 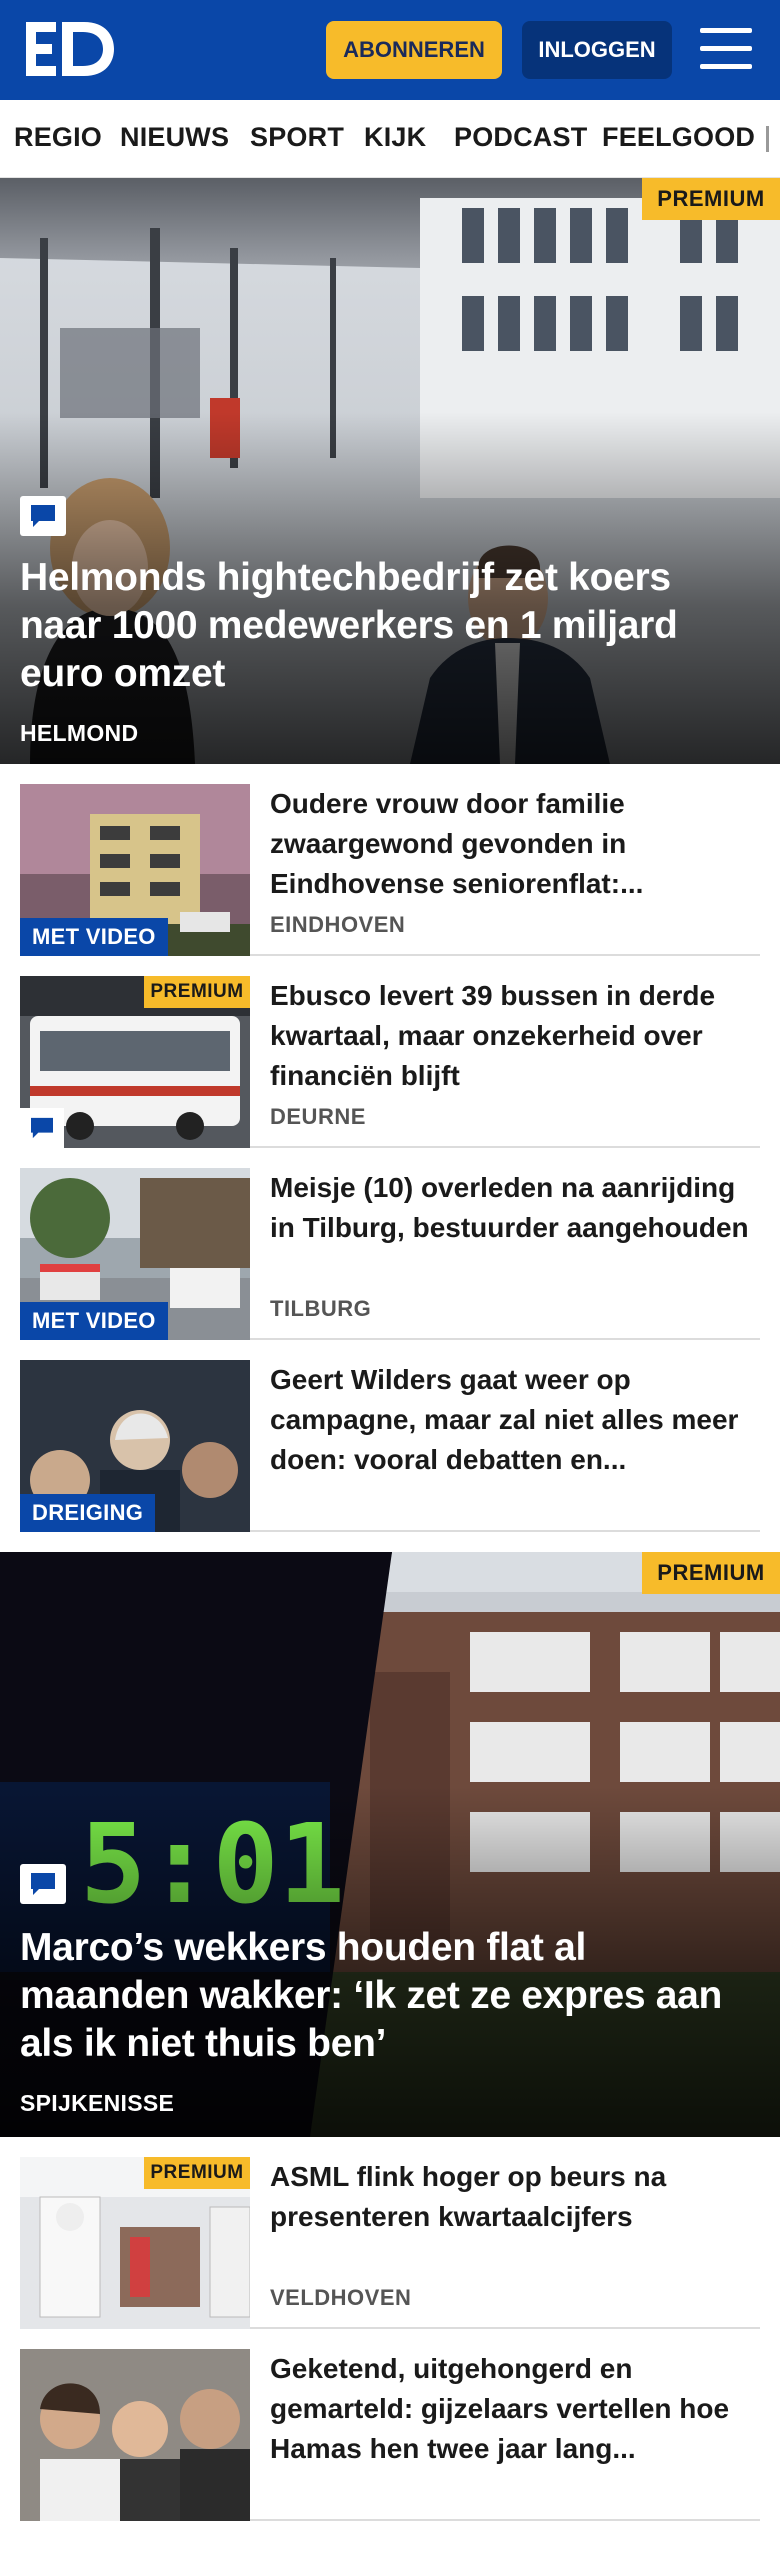 I want to click on article-thumbnail, so click(x=135, y=2435).